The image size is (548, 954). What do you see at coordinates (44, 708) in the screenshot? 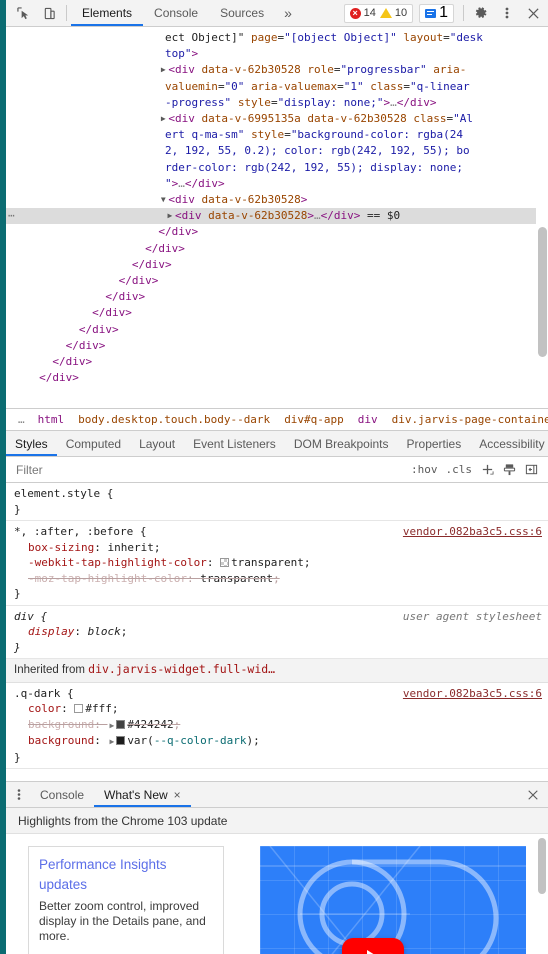
I see `css-property-name: color` at bounding box center [44, 708].